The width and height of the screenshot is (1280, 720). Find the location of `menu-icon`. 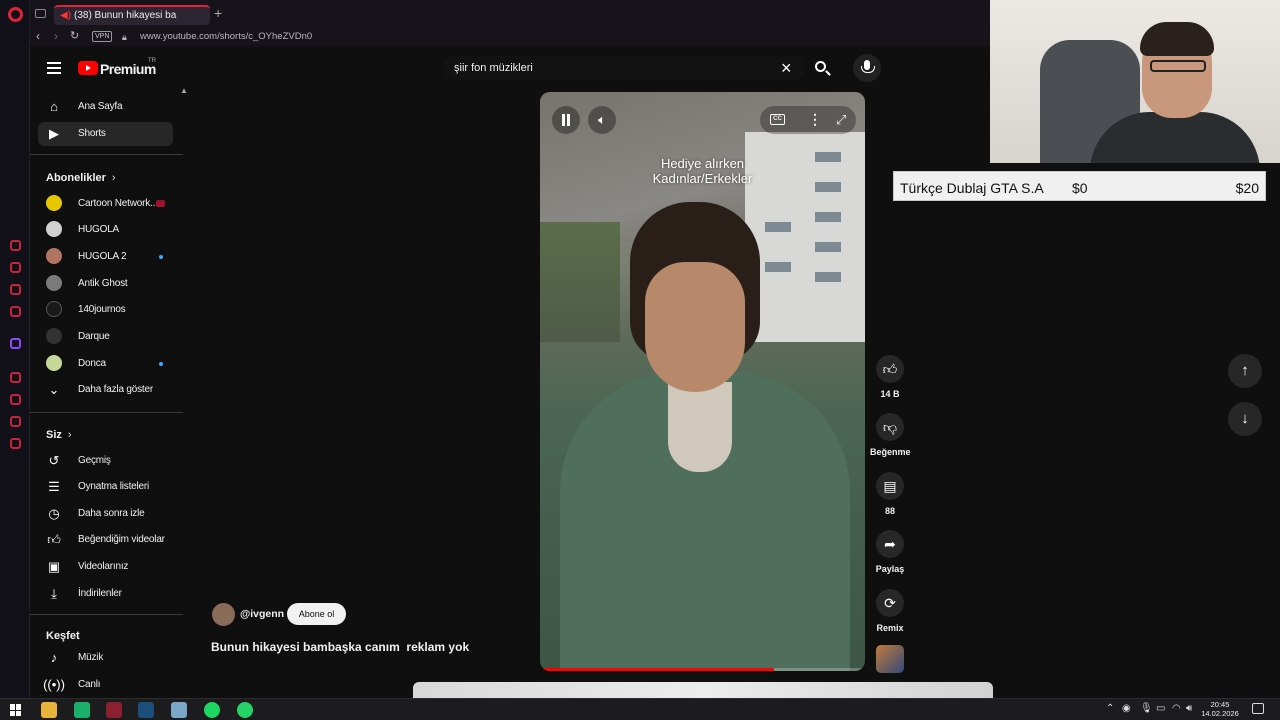

menu-icon is located at coordinates (54, 69).